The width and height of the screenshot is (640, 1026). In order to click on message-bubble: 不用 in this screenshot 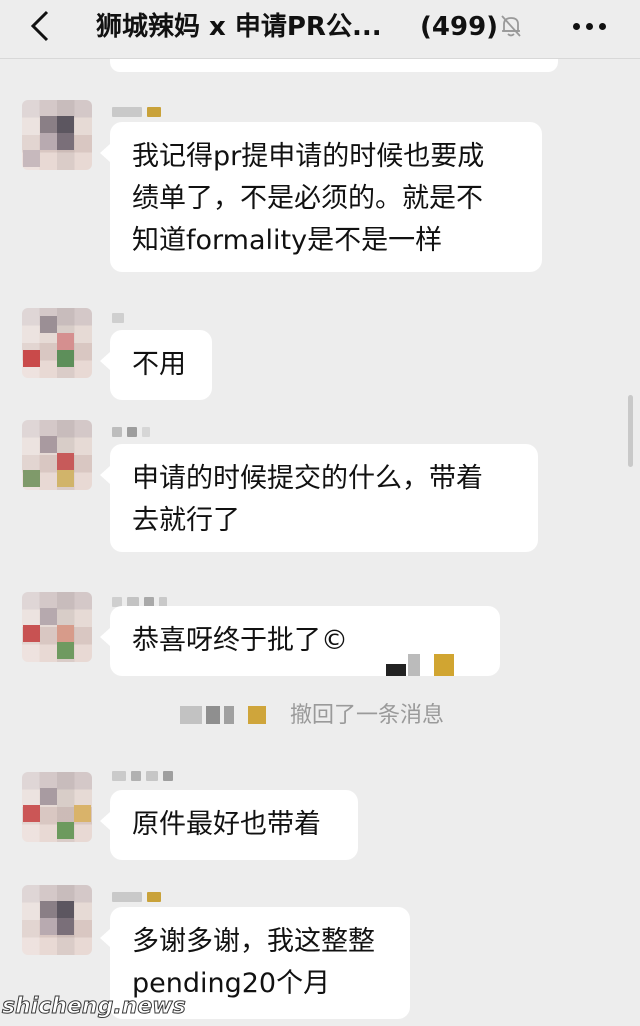, I will do `click(156, 365)`.